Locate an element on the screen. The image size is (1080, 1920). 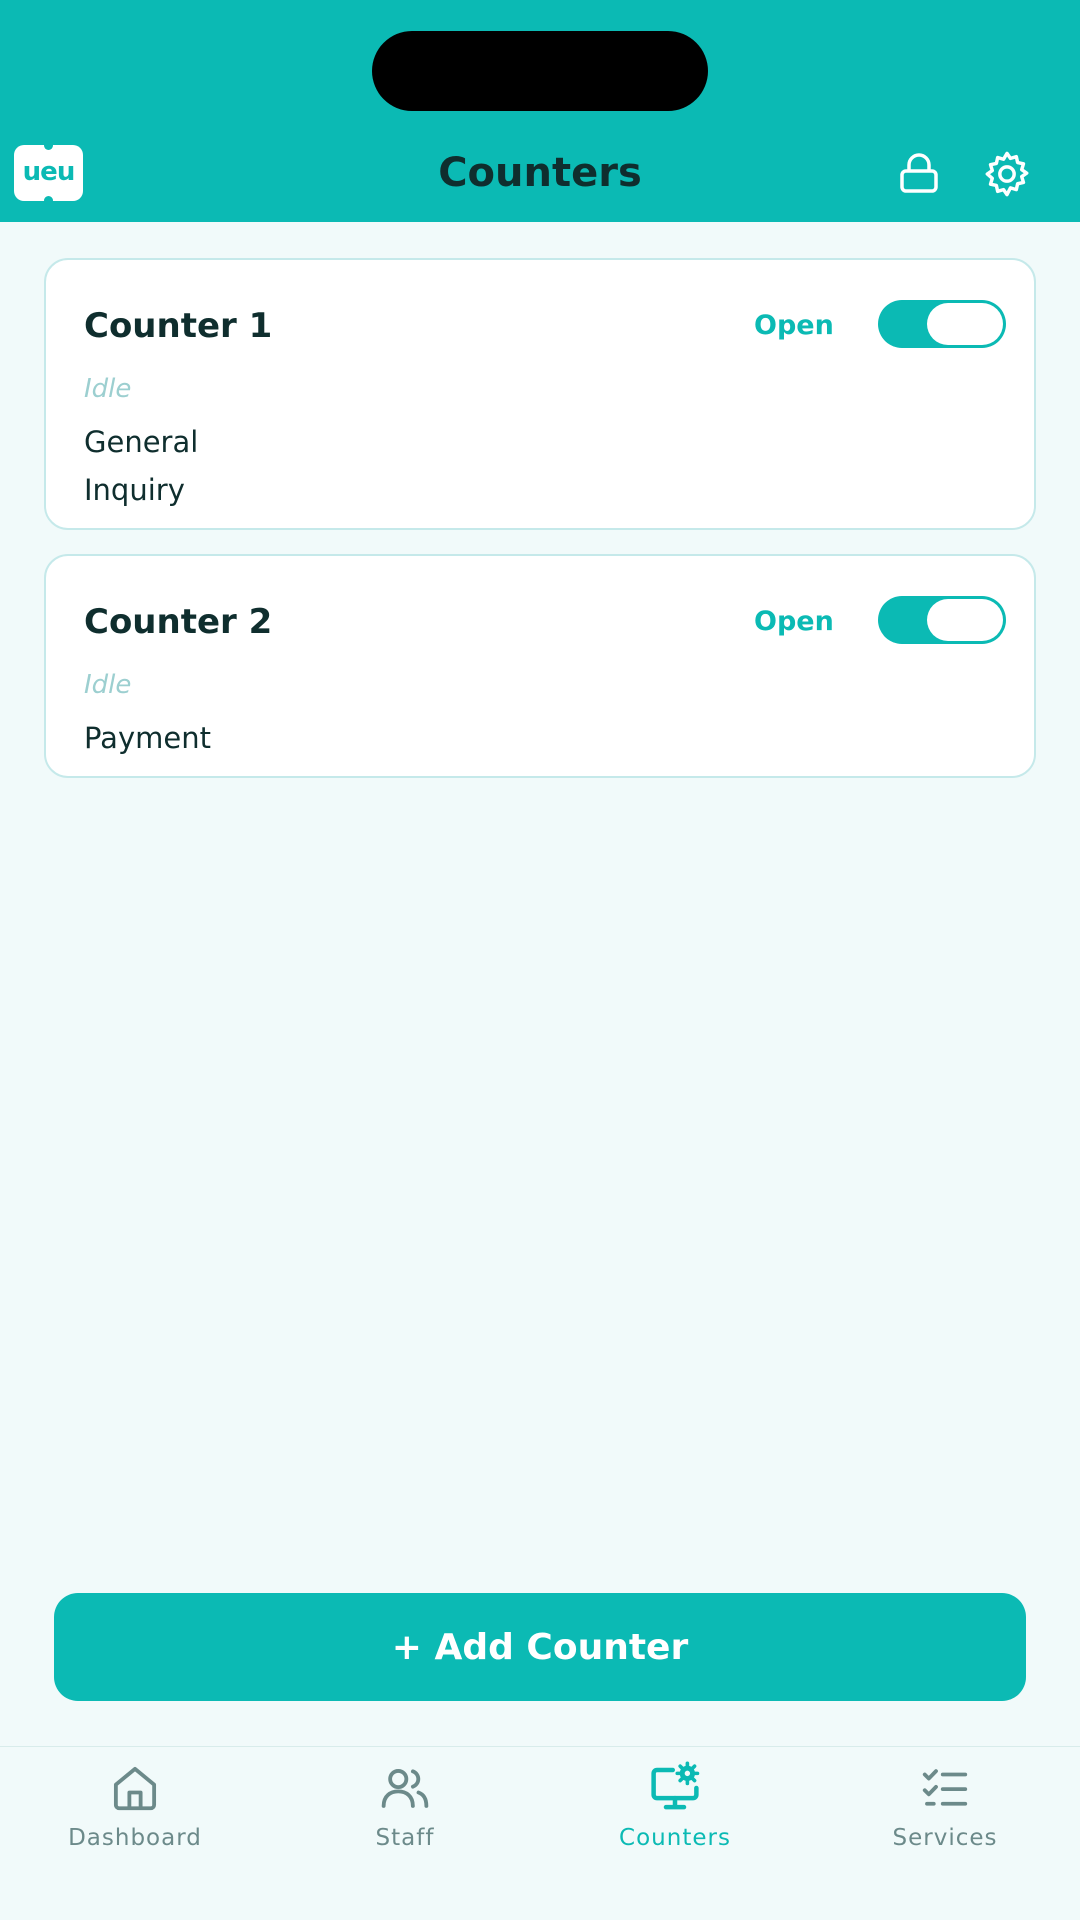
add-counter-button: + Add Counter is located at coordinates (540, 1647).